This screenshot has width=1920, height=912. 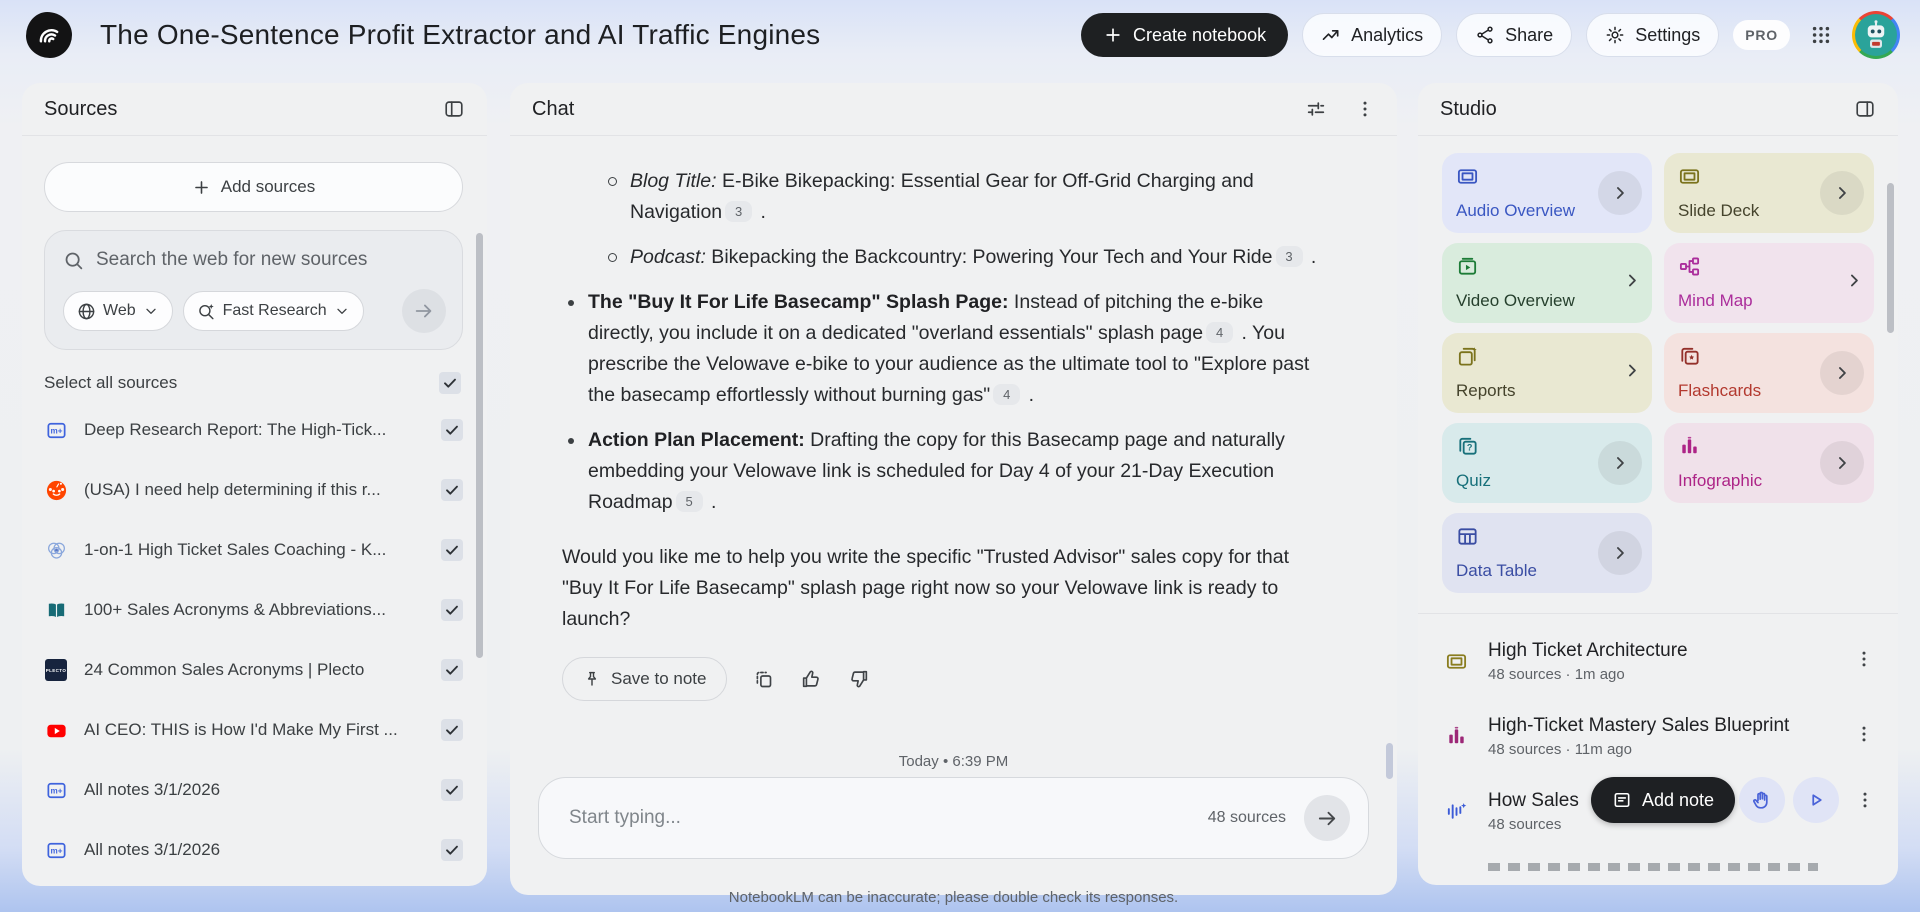 What do you see at coordinates (479, 445) in the screenshot?
I see `sources-scrollbar` at bounding box center [479, 445].